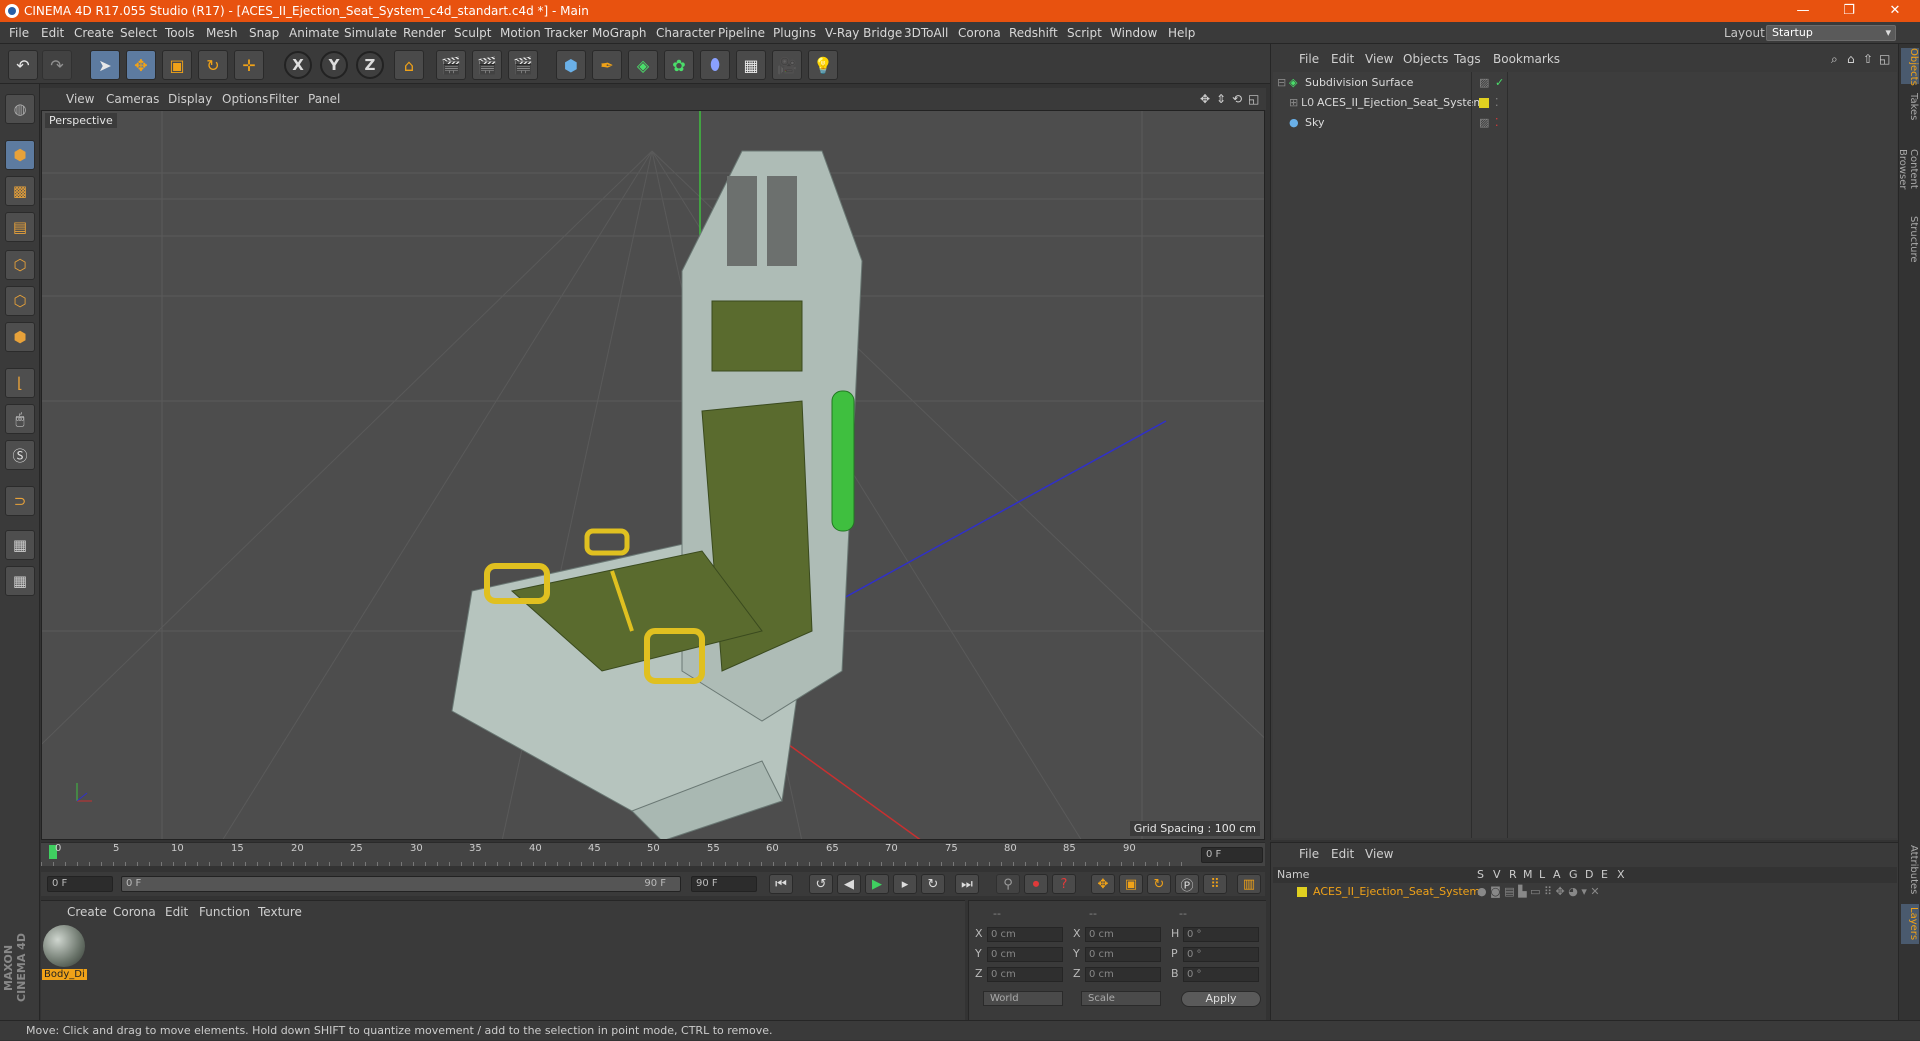 The image size is (1920, 1041). Describe the element at coordinates (863, 33) in the screenshot. I see `menu-vray-bridge: V-Ray Bridge` at that location.